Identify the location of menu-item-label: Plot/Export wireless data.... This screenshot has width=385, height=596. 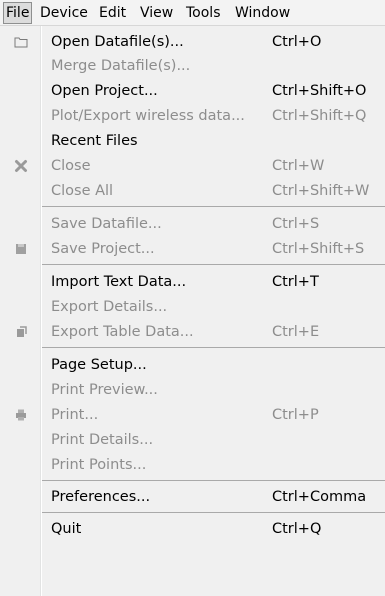
(148, 116).